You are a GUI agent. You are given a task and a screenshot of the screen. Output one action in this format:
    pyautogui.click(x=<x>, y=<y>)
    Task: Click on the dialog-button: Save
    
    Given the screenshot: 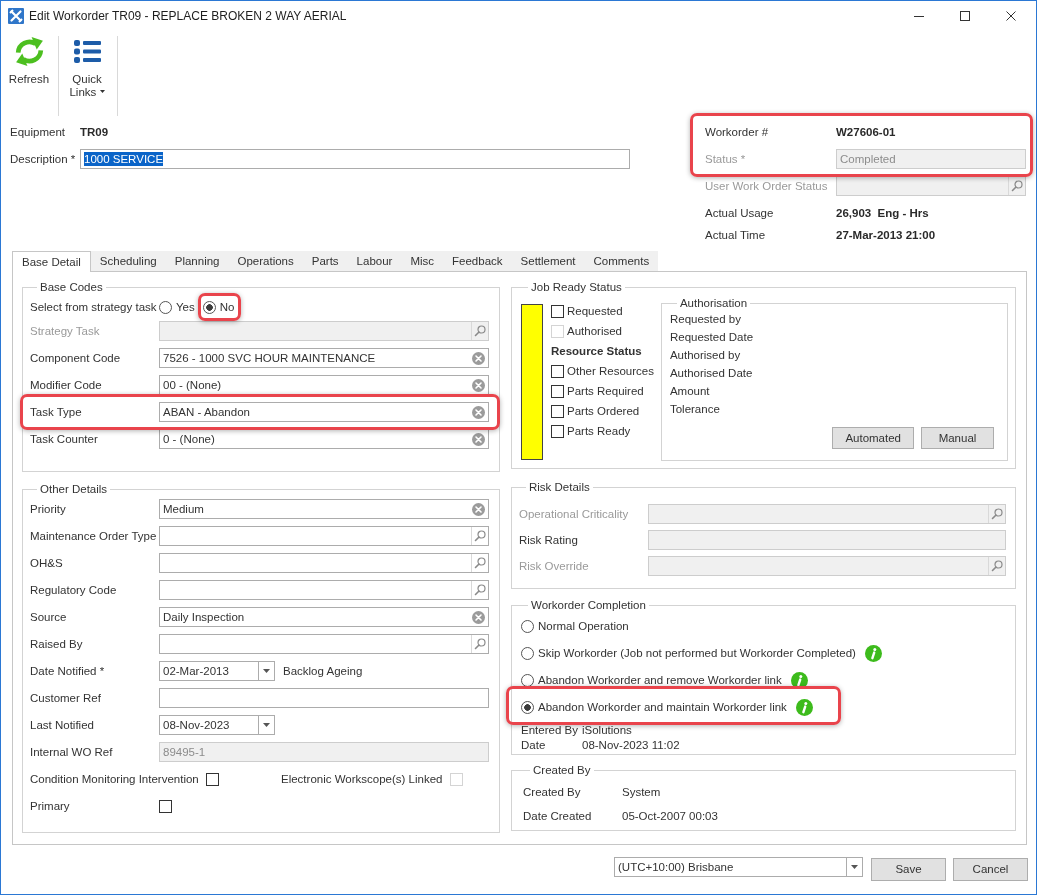 What is the action you would take?
    pyautogui.click(x=908, y=869)
    